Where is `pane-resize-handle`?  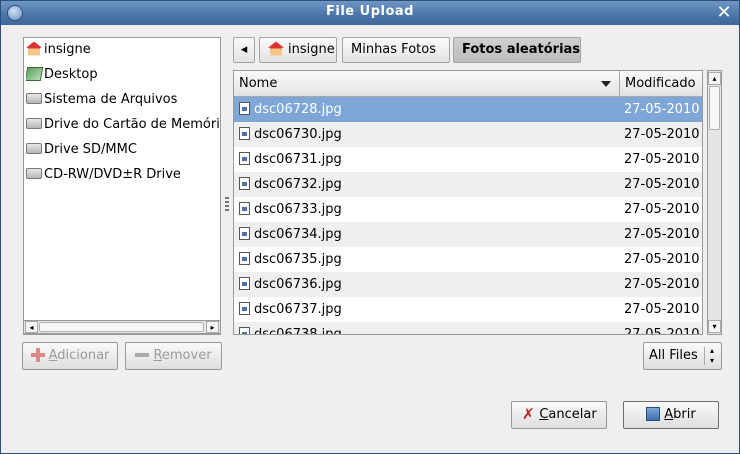
pane-resize-handle is located at coordinates (227, 205).